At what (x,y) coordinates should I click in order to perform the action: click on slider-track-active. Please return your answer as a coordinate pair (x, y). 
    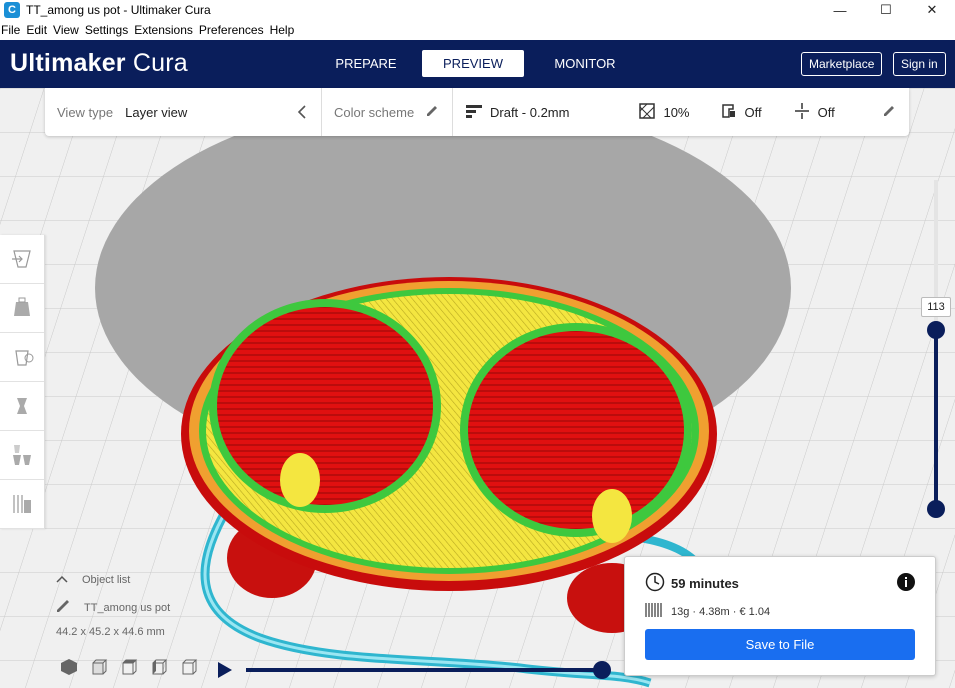
    Looking at the image, I should click on (936, 420).